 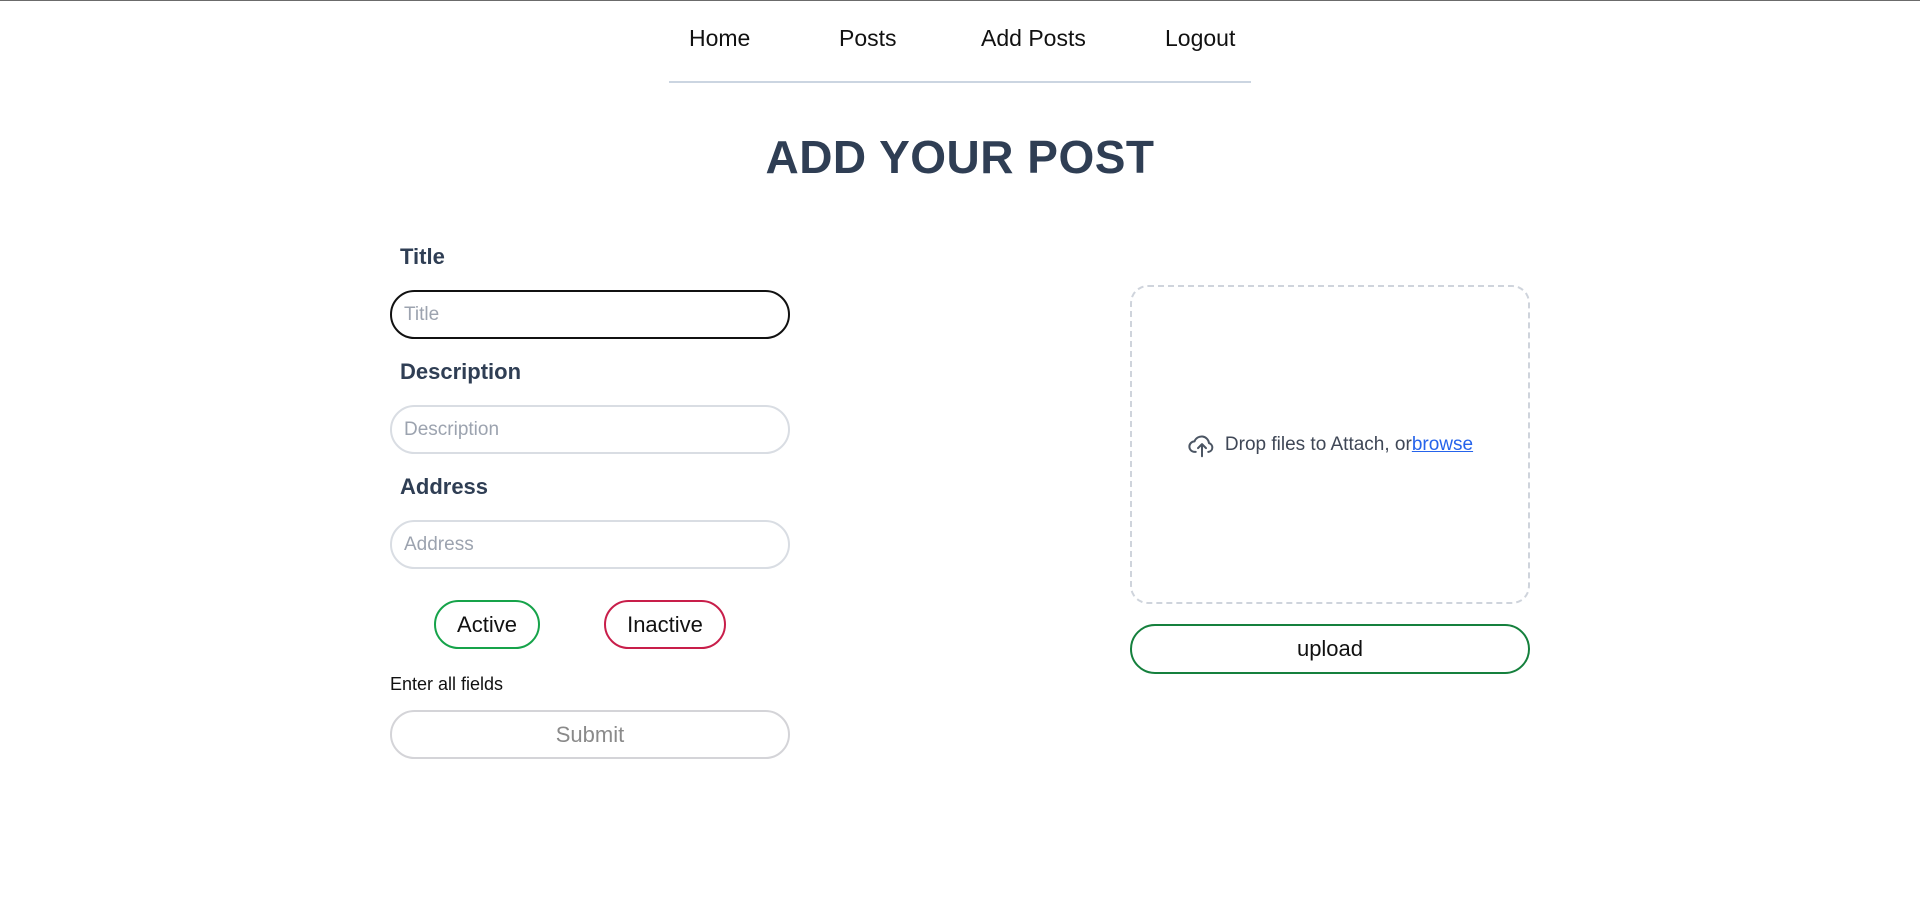 I want to click on title-label: Title, so click(x=422, y=256).